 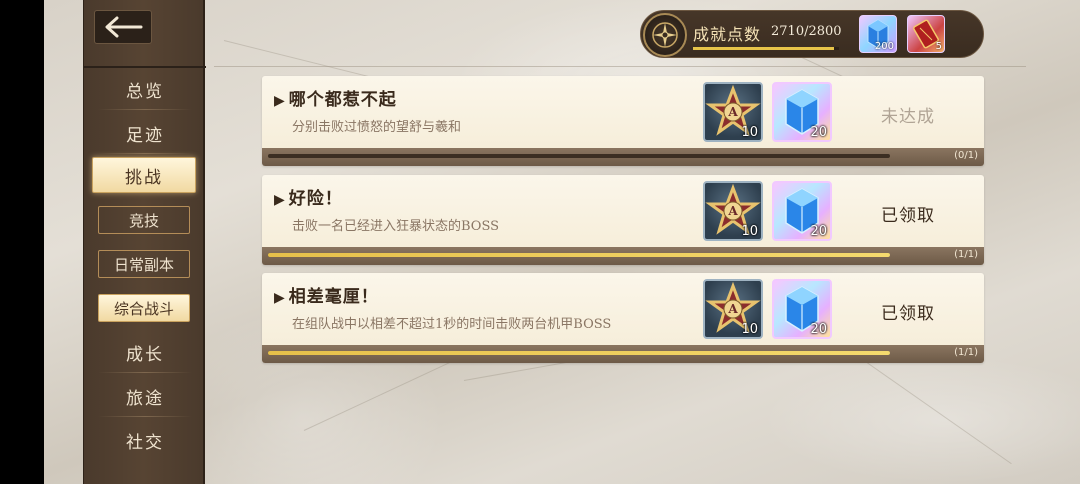 What do you see at coordinates (806, 31) in the screenshot?
I see `points-value: 2710/2800` at bounding box center [806, 31].